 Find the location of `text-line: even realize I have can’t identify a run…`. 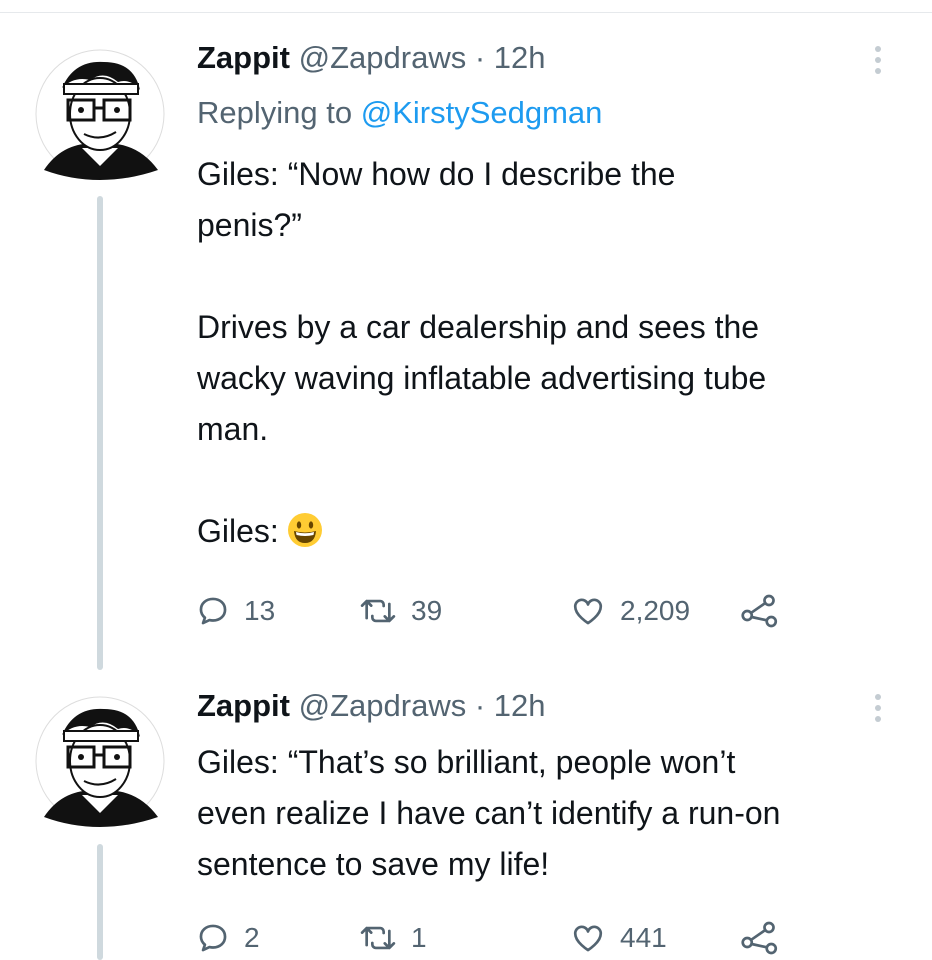

text-line: even realize I have can’t identify a run… is located at coordinates (489, 813).